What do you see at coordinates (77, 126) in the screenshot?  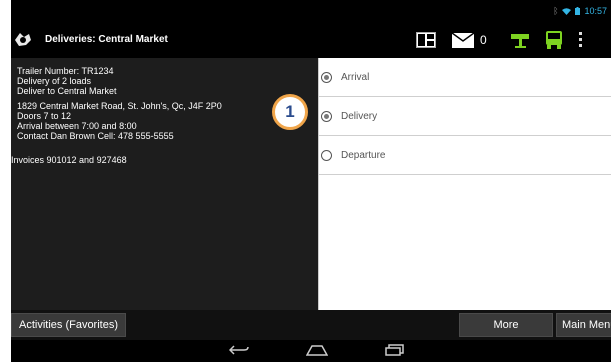 I see `arrival-window: Arrival between 7:00 and 8:00` at bounding box center [77, 126].